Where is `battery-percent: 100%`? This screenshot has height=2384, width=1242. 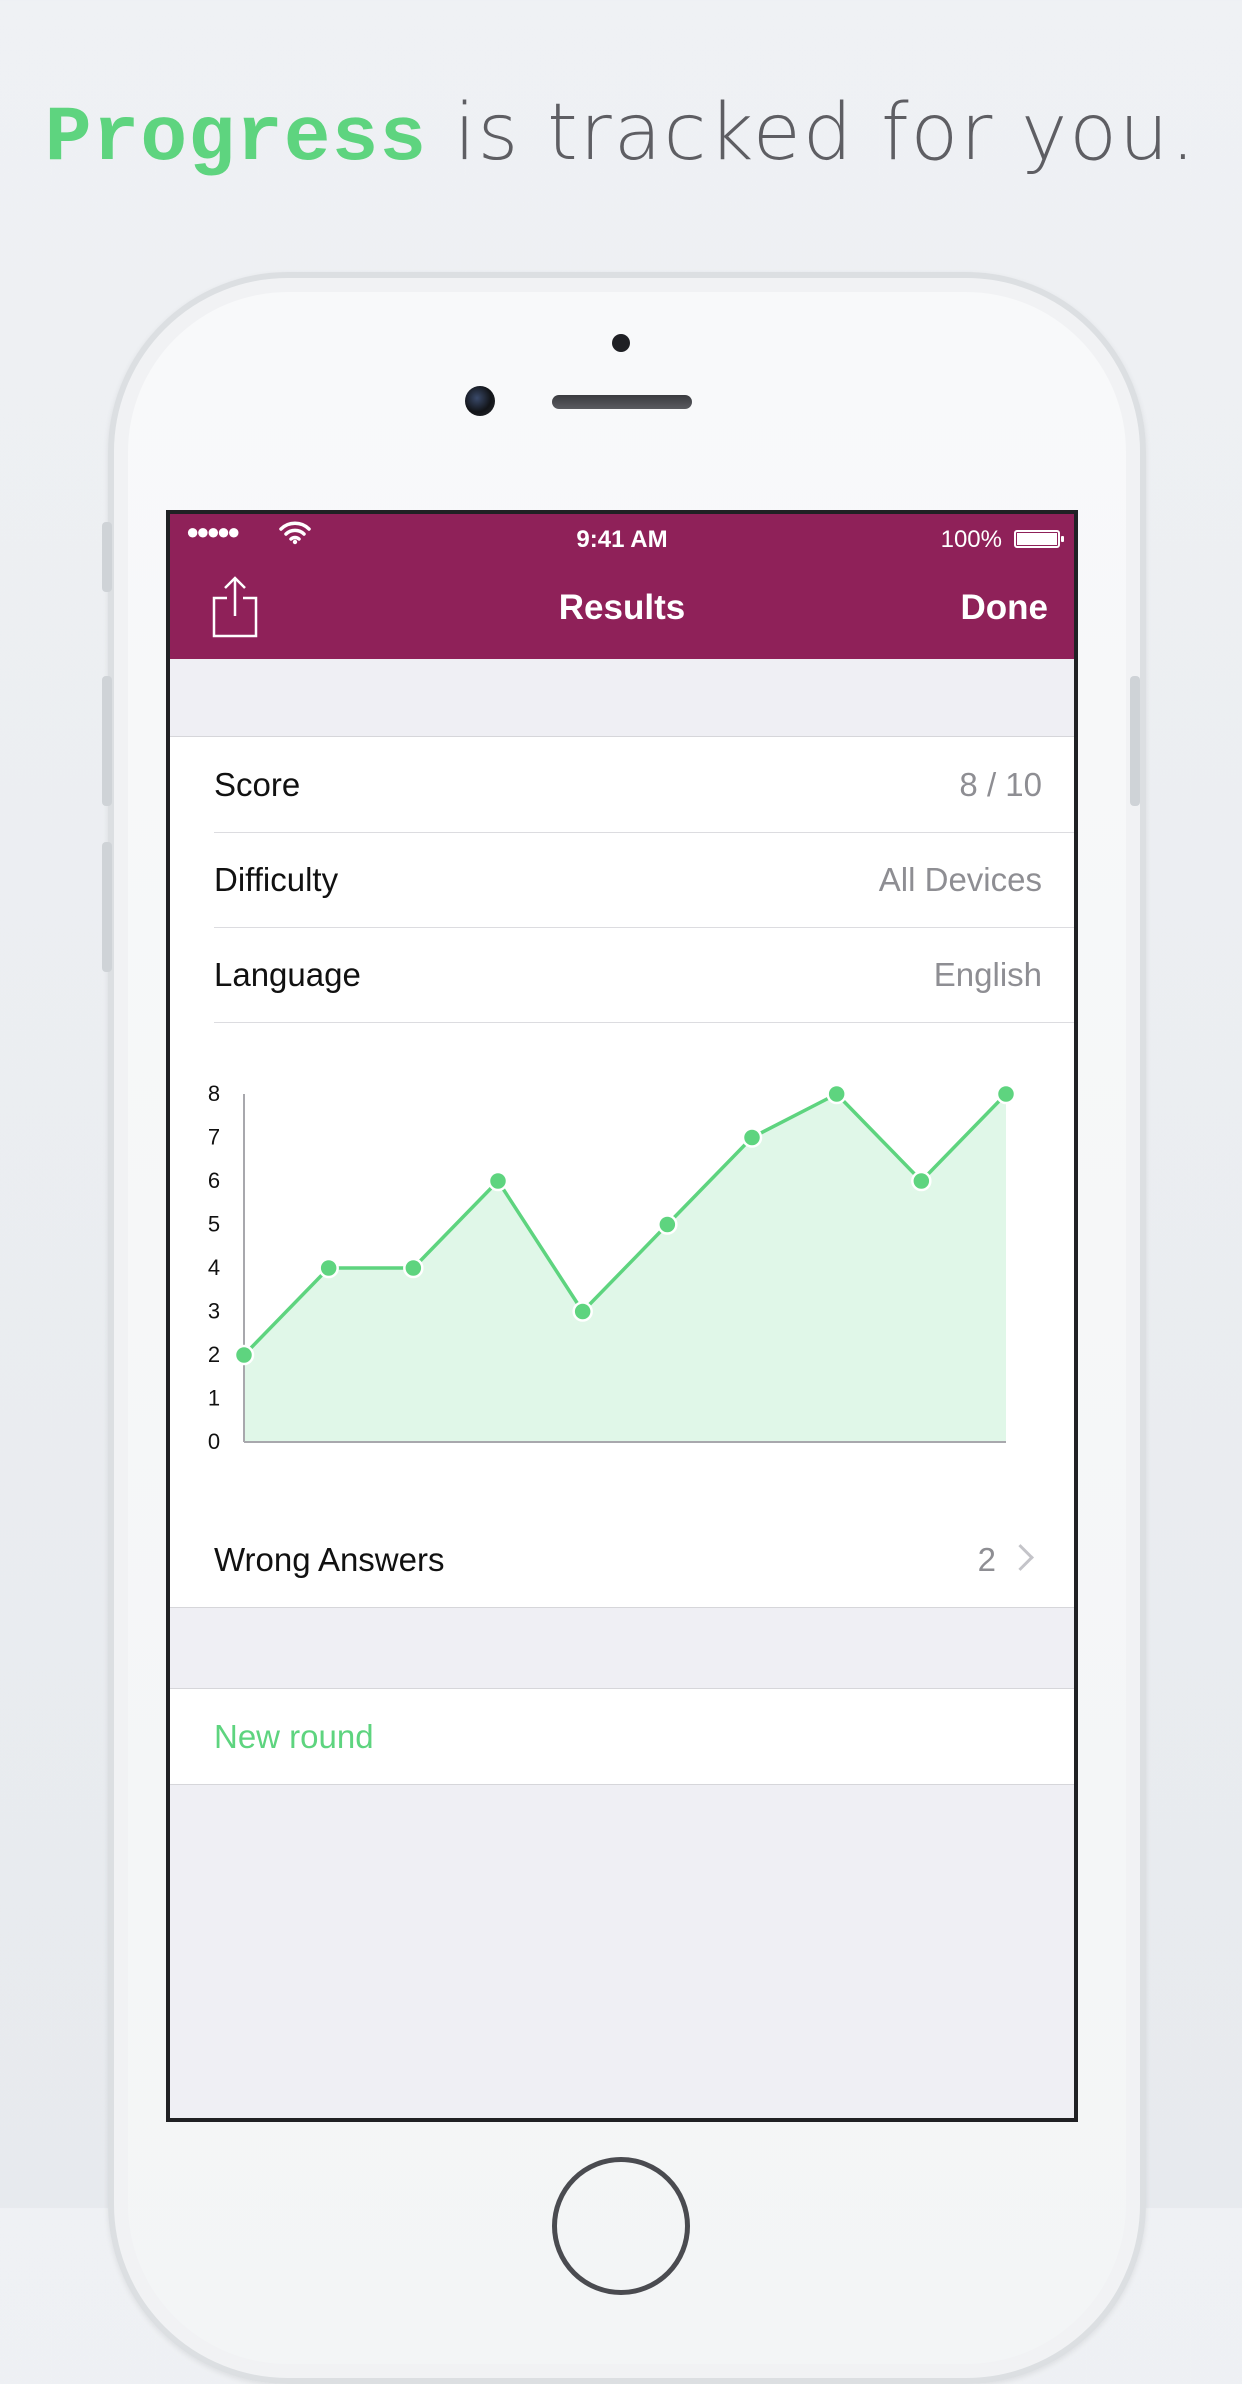
battery-percent: 100% is located at coordinates (971, 539).